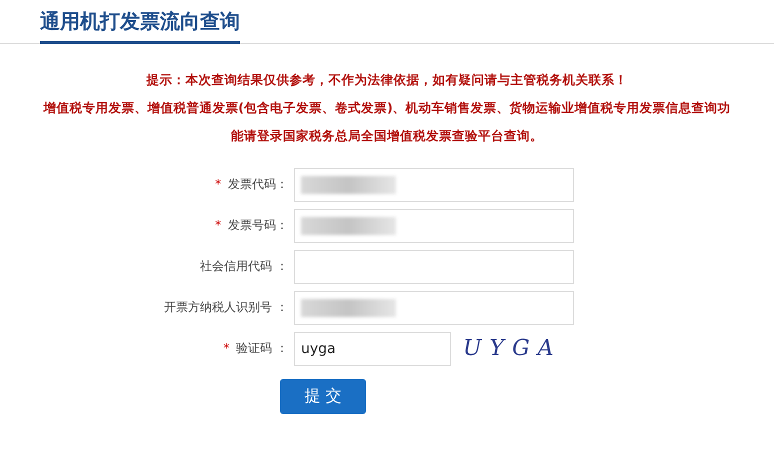 The height and width of the screenshot is (469, 774). What do you see at coordinates (372, 349) in the screenshot?
I see `captcha-field: uyga` at bounding box center [372, 349].